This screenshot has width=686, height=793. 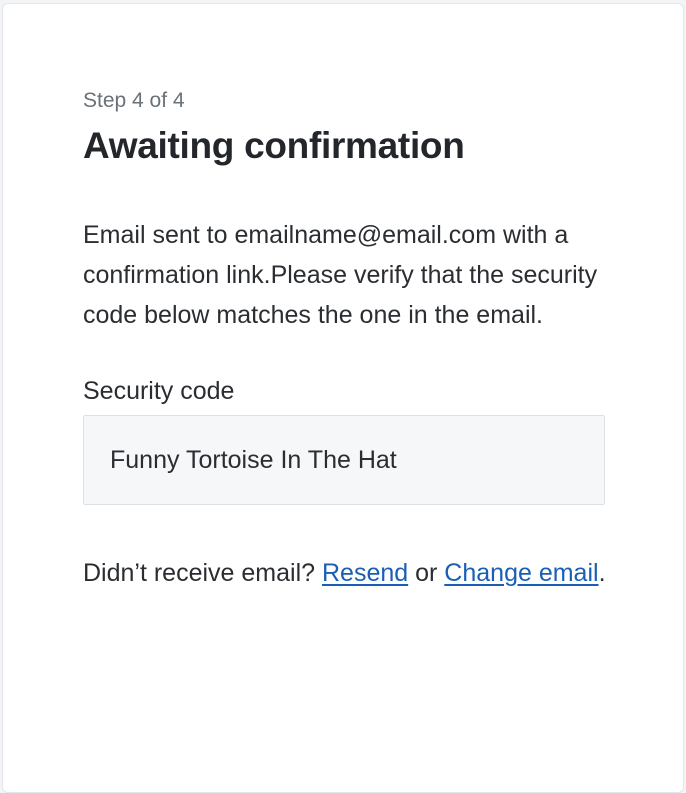 What do you see at coordinates (521, 573) in the screenshot?
I see `change-email-link: Change email` at bounding box center [521, 573].